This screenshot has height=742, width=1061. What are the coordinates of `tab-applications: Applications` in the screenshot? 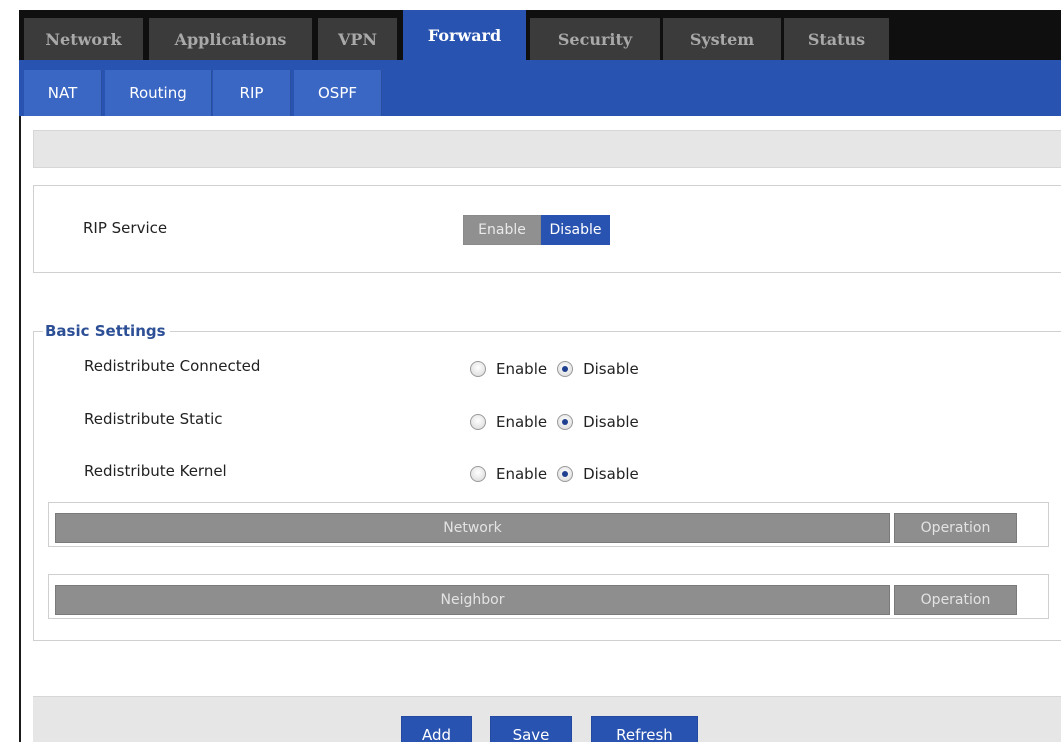 It's located at (230, 39).